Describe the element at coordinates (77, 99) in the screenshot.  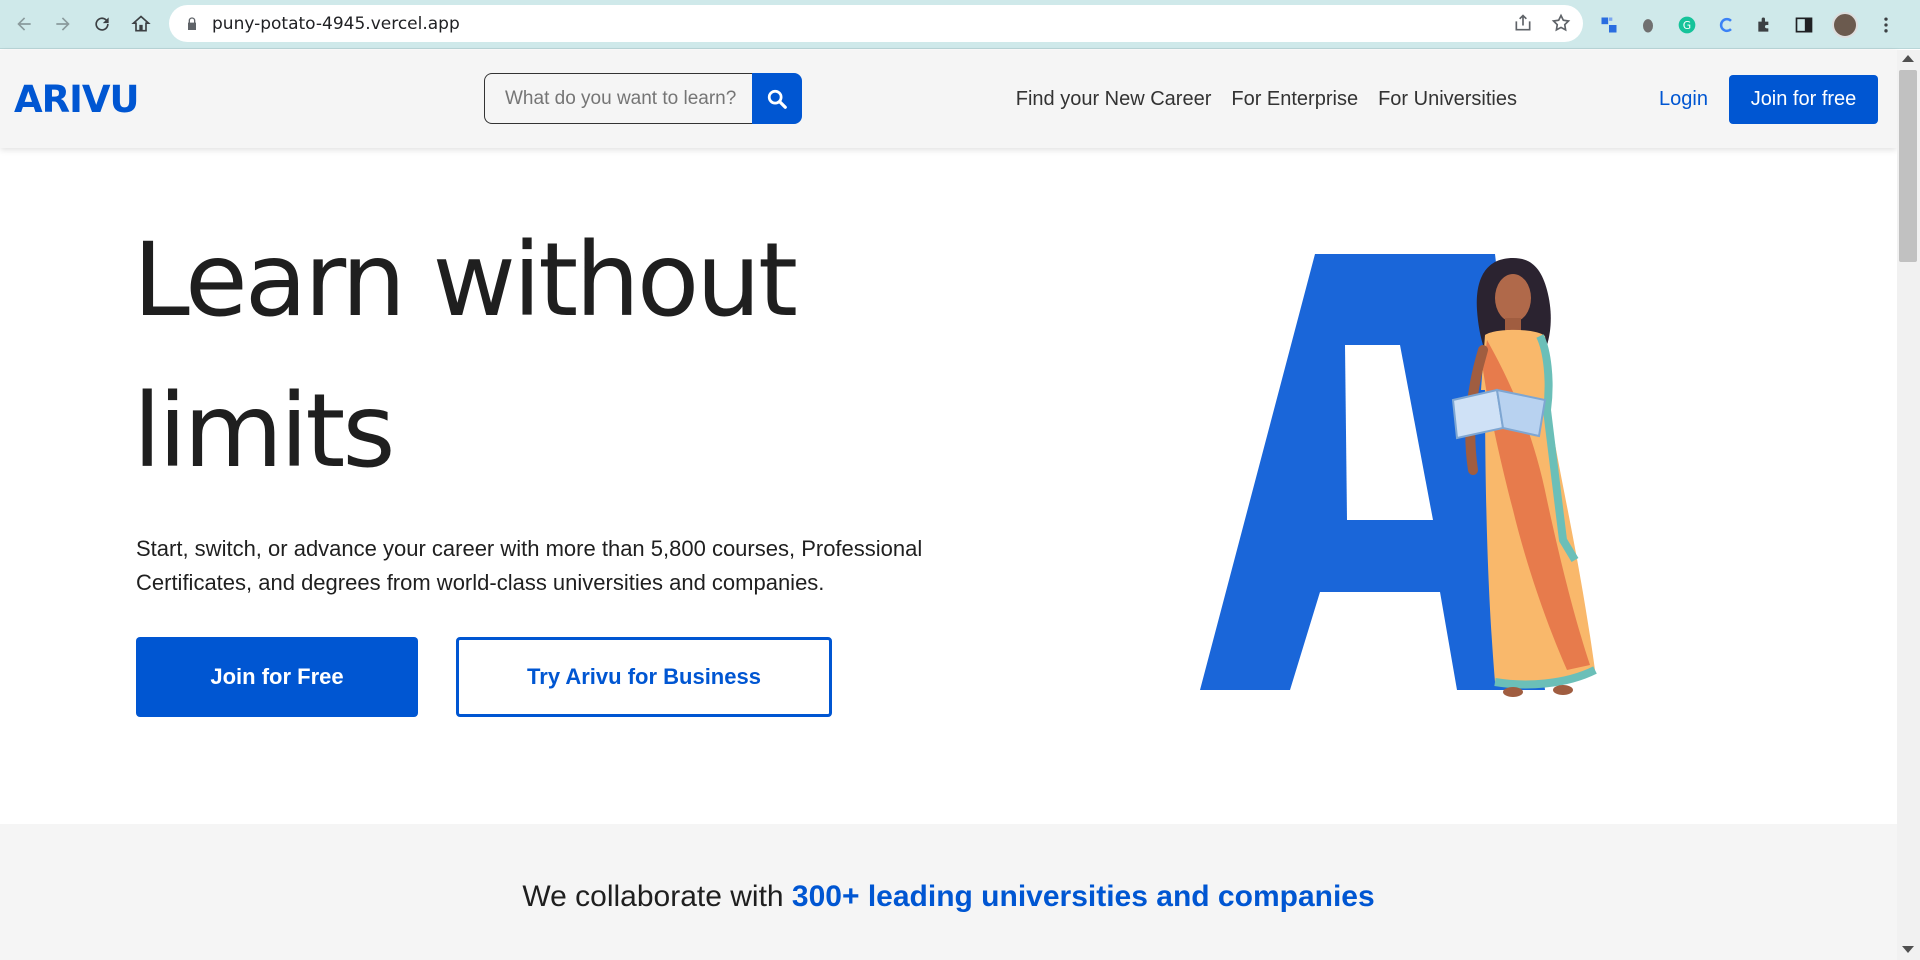
I see `arivu-logo: ARIVU` at that location.